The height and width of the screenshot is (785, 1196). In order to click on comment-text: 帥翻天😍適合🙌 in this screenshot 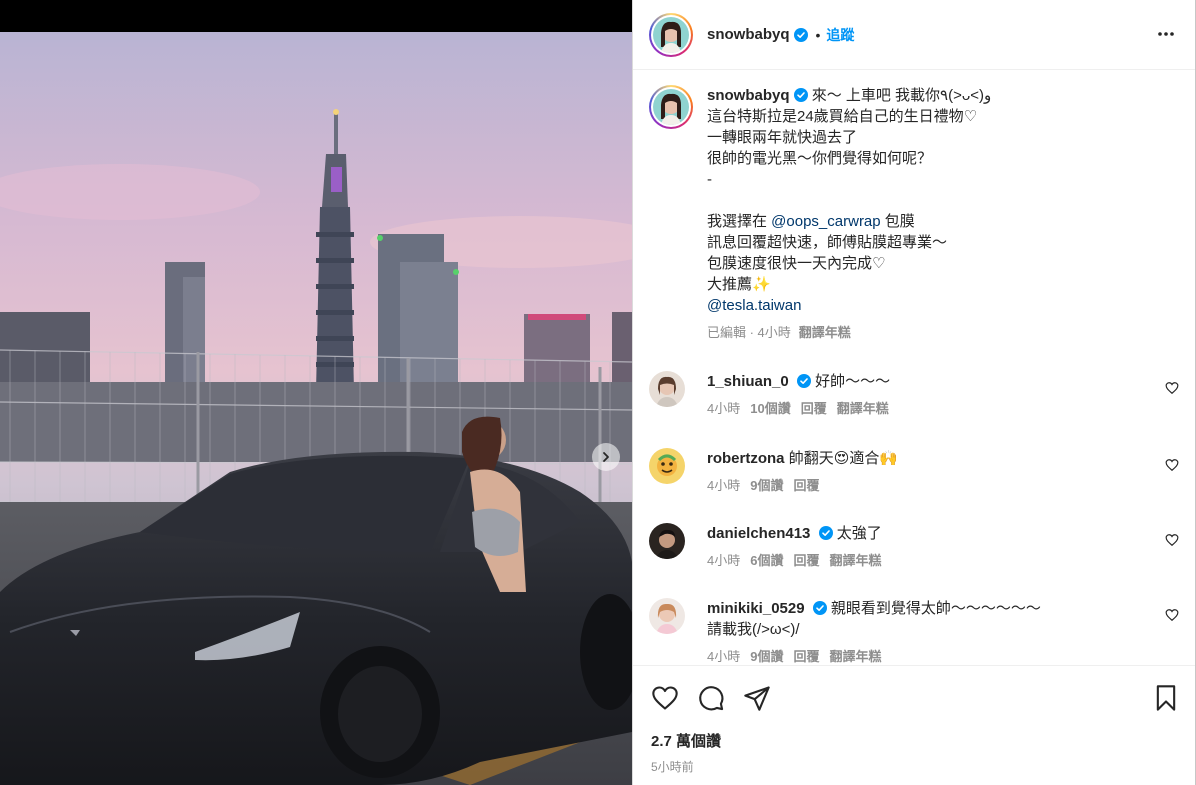, I will do `click(843, 458)`.